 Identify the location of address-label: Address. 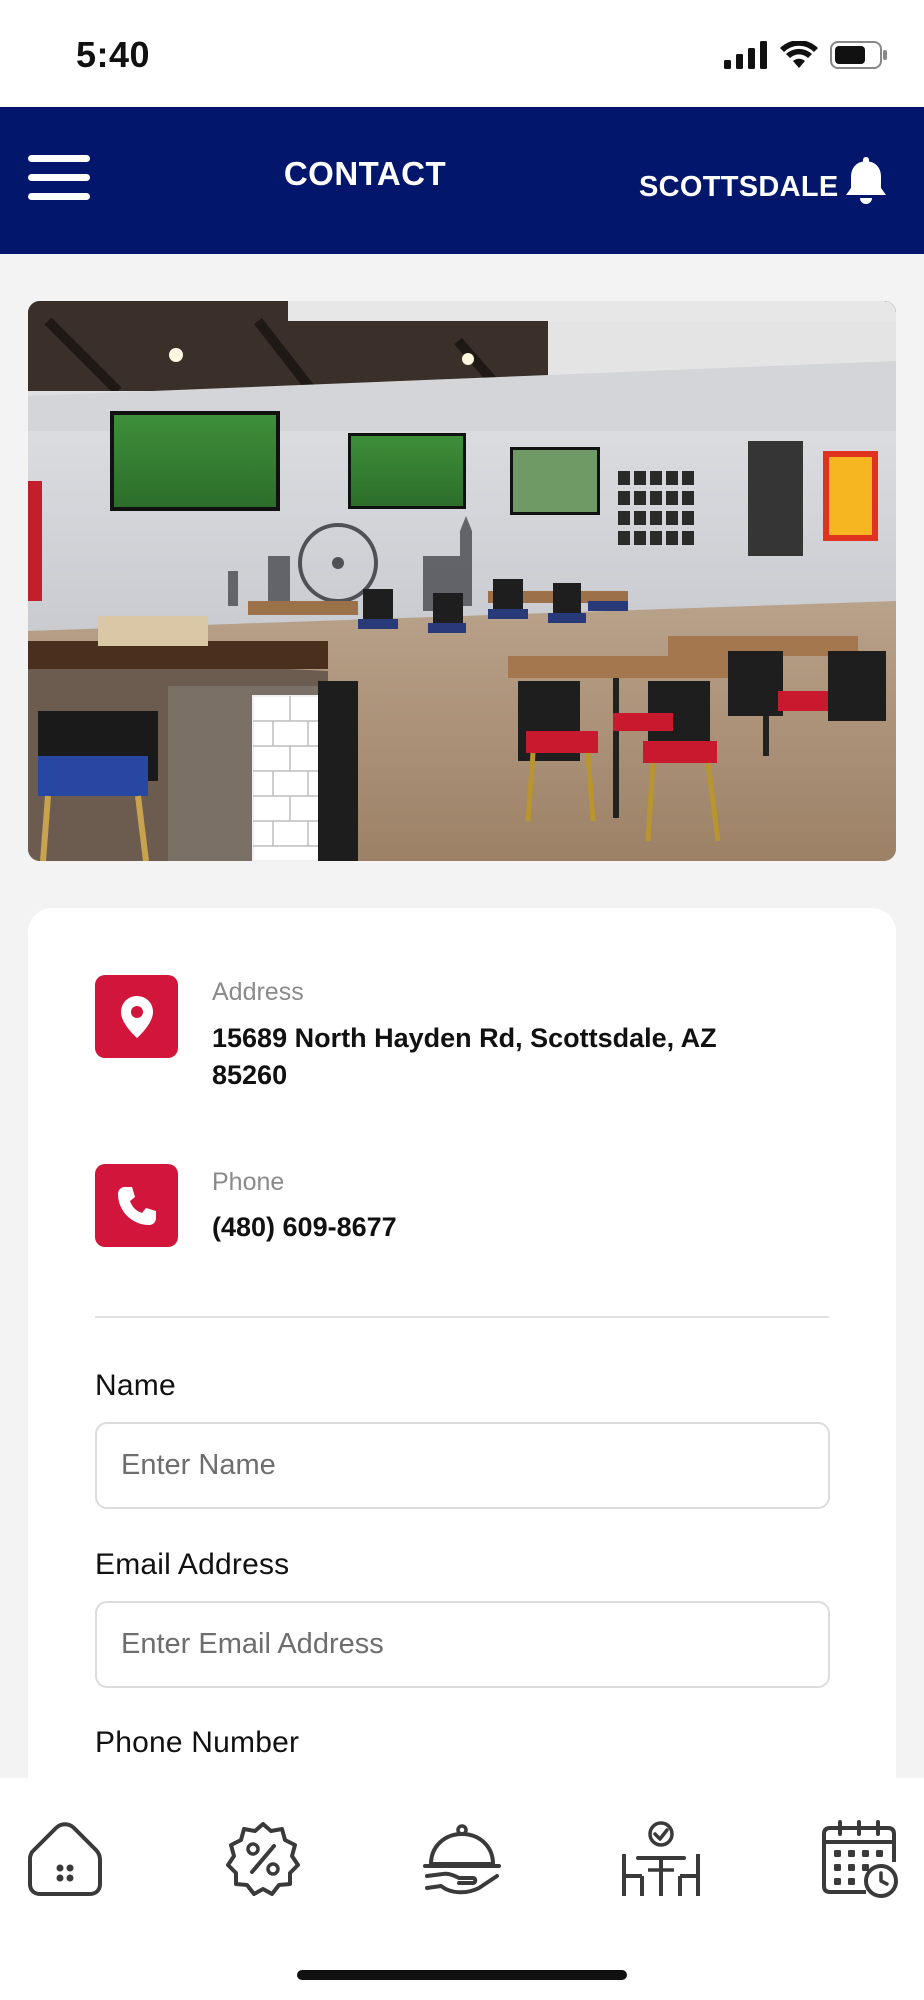
(258, 992).